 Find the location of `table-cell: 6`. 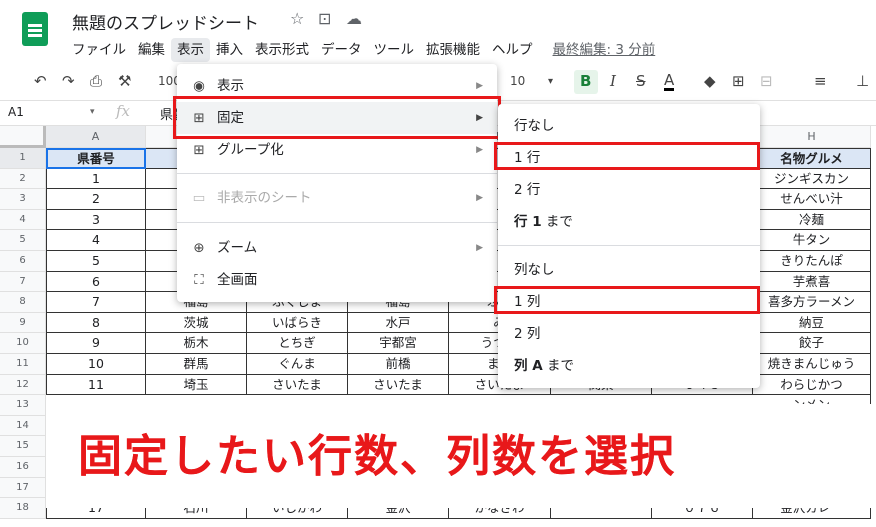

table-cell: 6 is located at coordinates (96, 282).